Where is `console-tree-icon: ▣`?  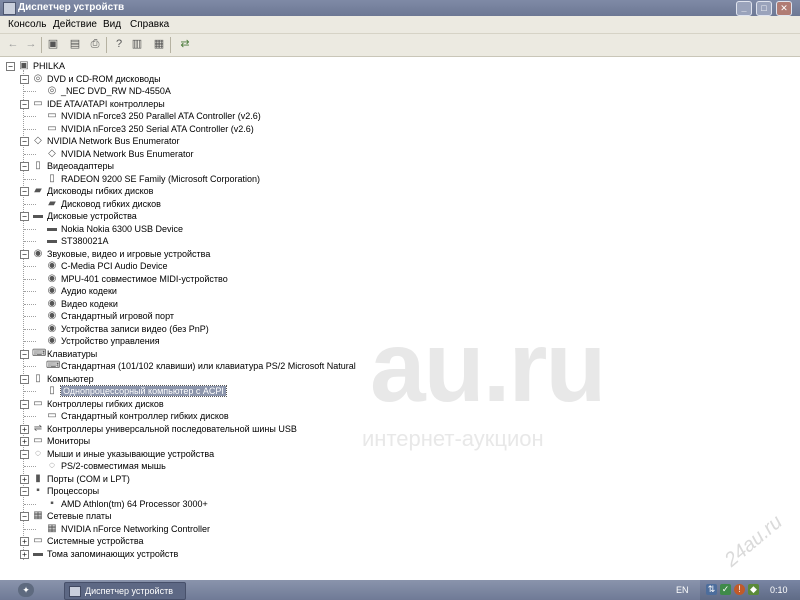 console-tree-icon: ▣ is located at coordinates (53, 44).